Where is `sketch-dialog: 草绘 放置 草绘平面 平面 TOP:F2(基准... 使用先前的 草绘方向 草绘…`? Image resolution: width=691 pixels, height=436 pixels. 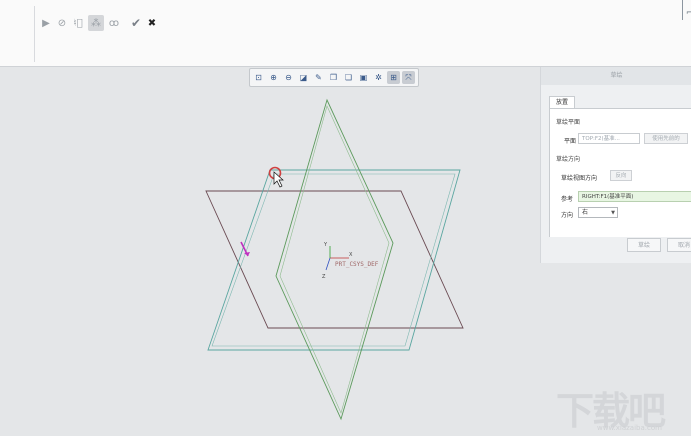
sketch-dialog: 草绘 放置 草绘平面 平面 TOP:F2(基准... 使用先前的 草绘方向 草绘… is located at coordinates (615, 165).